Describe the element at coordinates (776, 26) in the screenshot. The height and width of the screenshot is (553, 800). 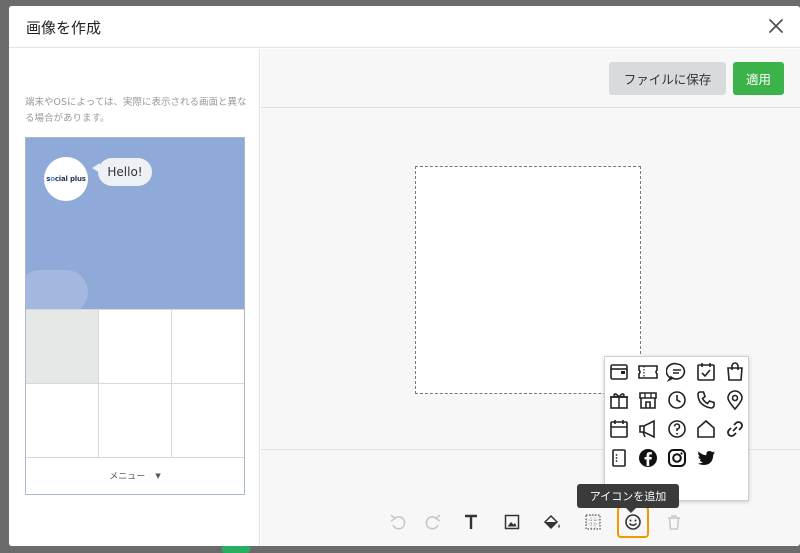
I see `close-icon` at that location.